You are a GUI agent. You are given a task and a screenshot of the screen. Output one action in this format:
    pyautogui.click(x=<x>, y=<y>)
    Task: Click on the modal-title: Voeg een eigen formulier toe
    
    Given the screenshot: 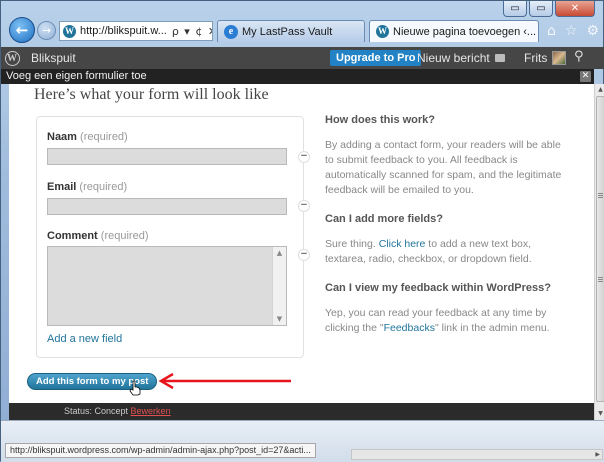 What is the action you would take?
    pyautogui.click(x=76, y=76)
    